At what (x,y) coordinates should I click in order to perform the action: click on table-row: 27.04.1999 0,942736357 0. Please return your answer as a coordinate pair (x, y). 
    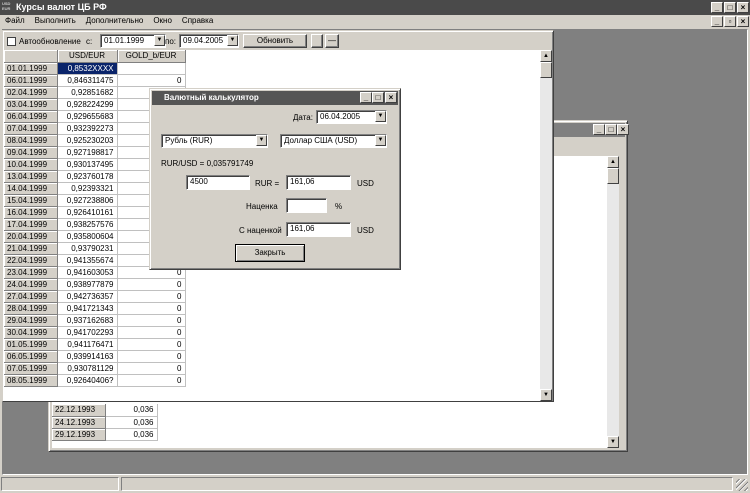
    Looking at the image, I should click on (95, 296).